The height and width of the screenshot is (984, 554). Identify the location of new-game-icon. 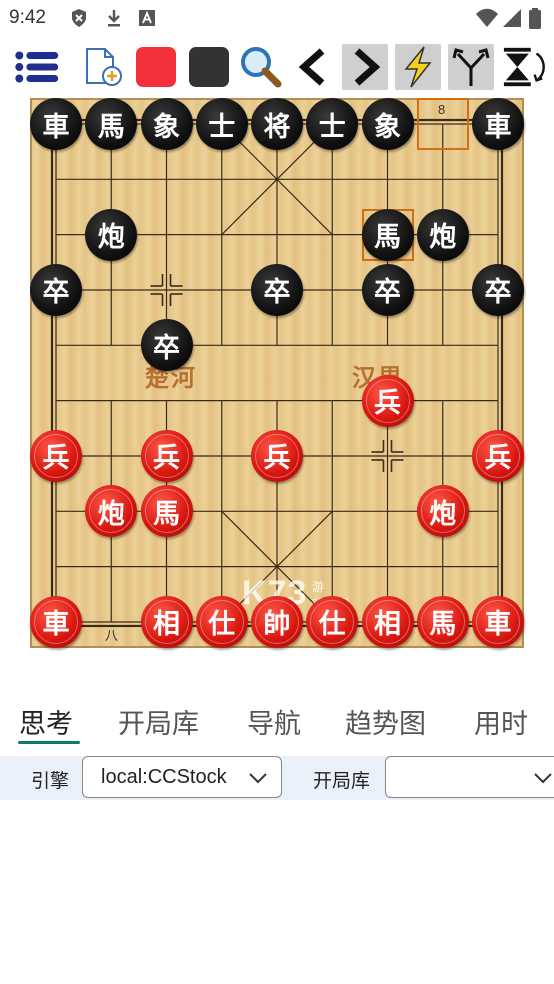
(103, 67).